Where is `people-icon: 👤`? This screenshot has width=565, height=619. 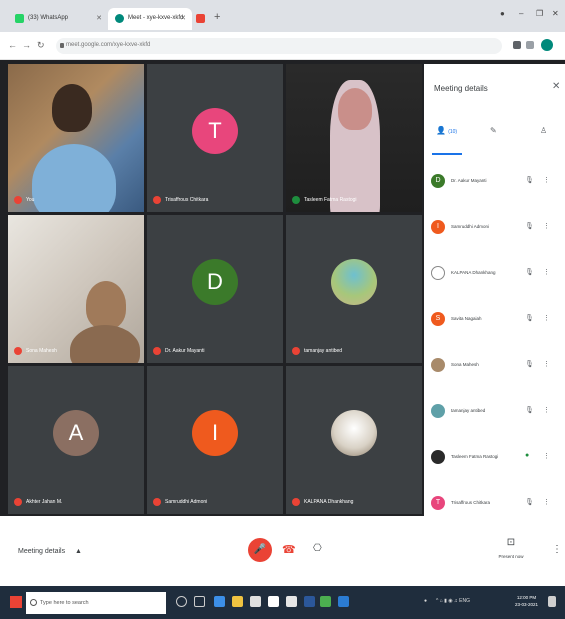
people-icon: 👤 is located at coordinates (441, 130).